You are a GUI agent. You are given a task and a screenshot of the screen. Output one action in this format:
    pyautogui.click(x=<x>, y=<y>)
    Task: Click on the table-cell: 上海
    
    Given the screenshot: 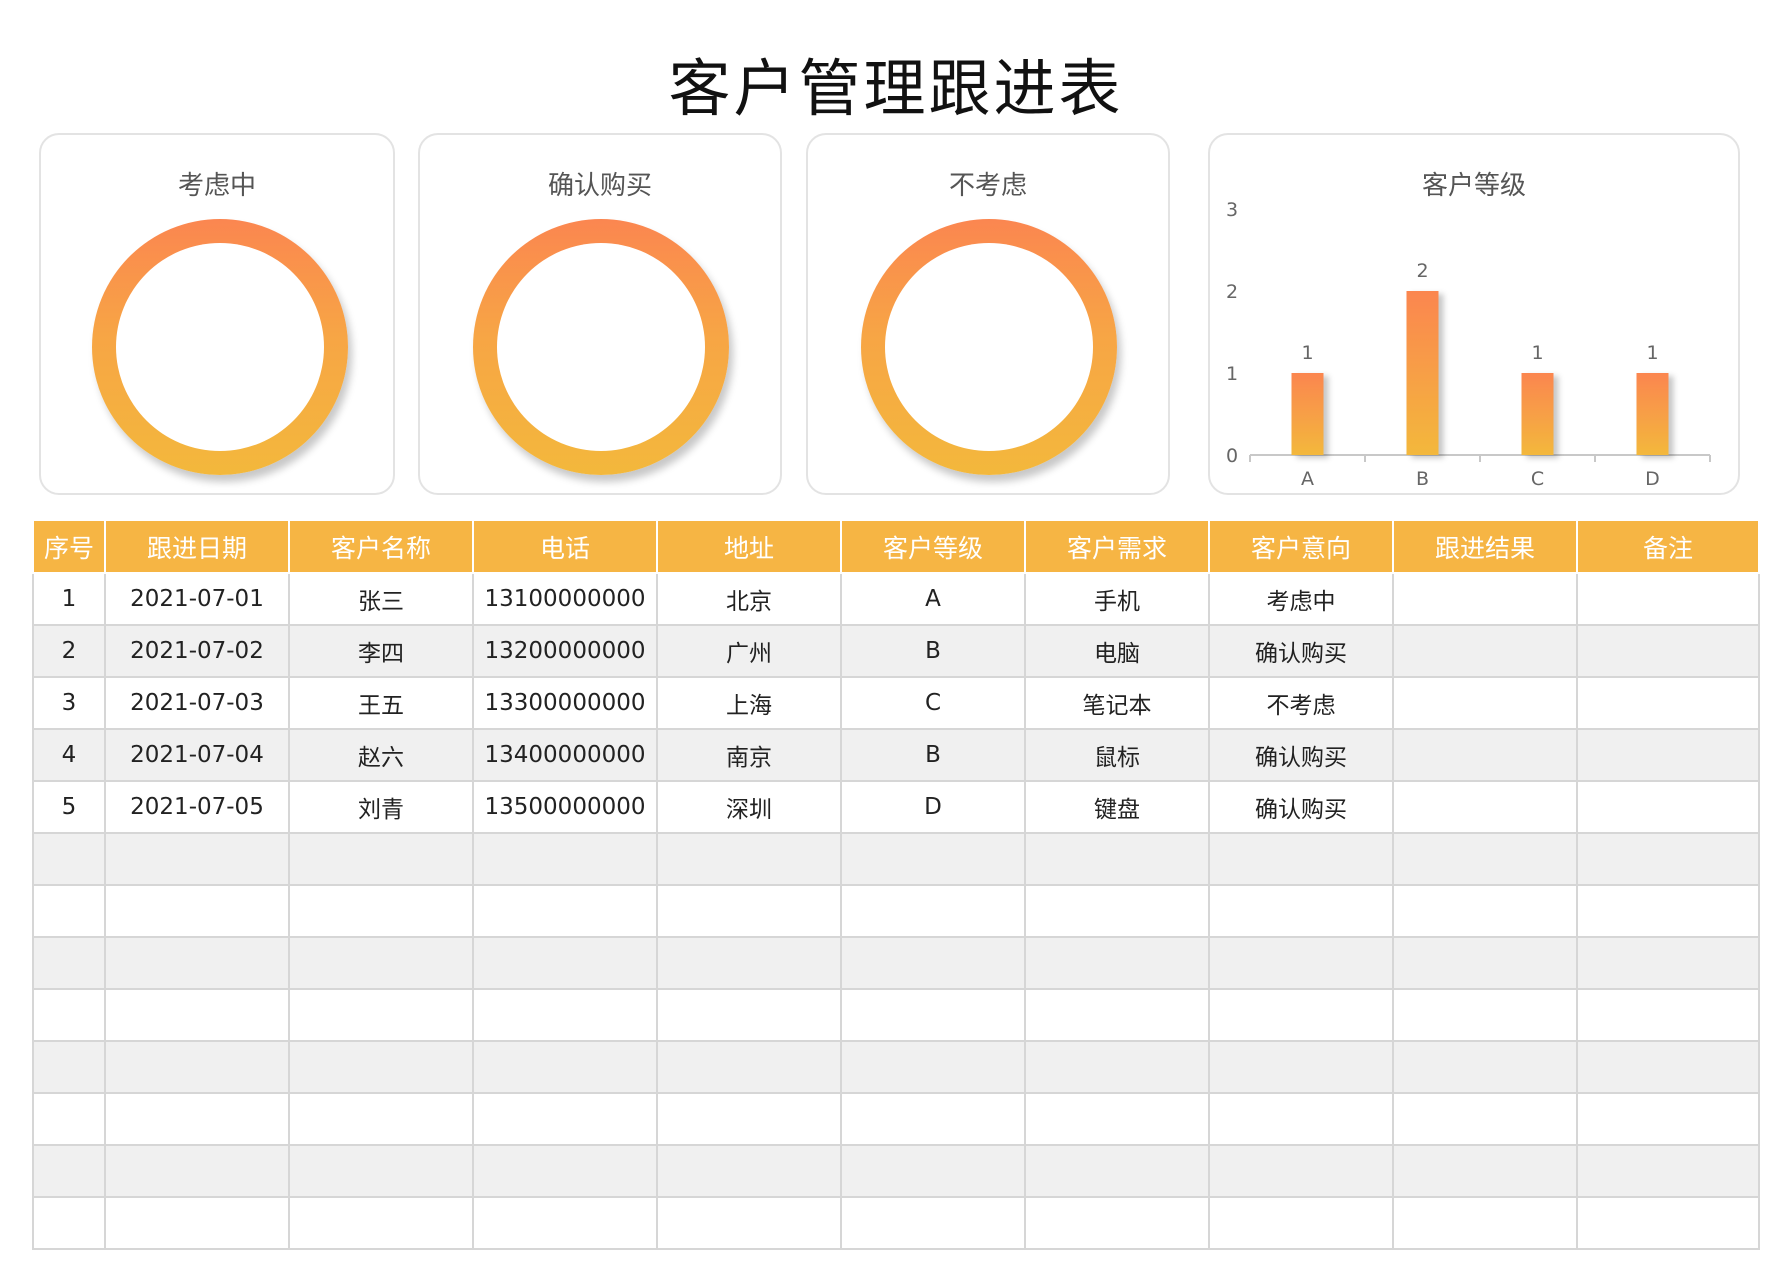 What is the action you would take?
    pyautogui.click(x=749, y=703)
    